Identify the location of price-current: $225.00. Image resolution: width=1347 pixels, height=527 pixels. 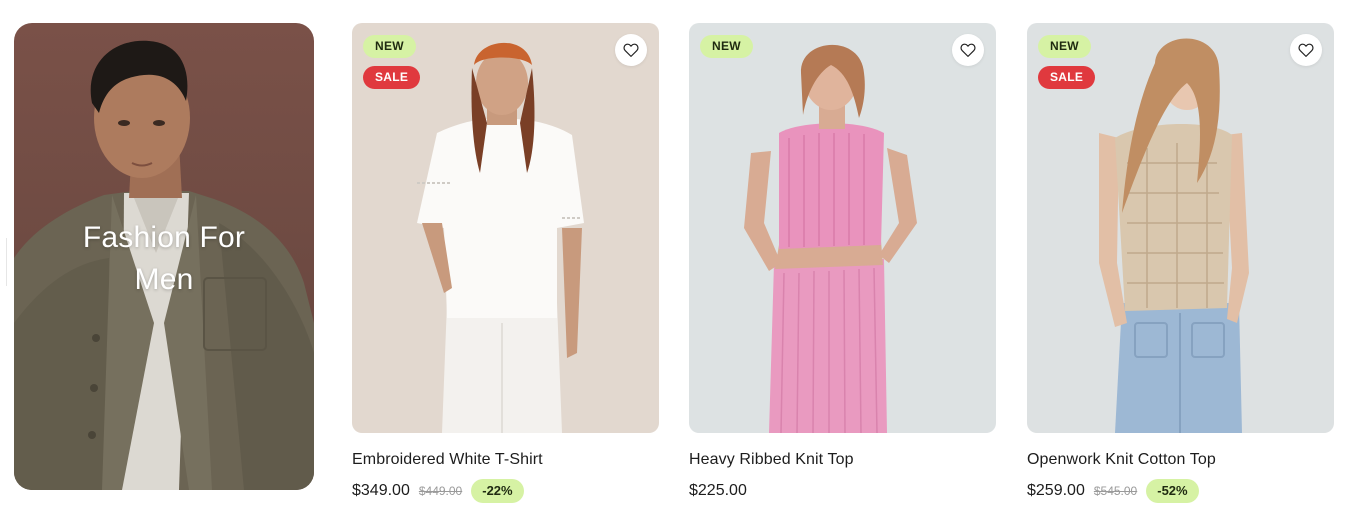
(718, 490).